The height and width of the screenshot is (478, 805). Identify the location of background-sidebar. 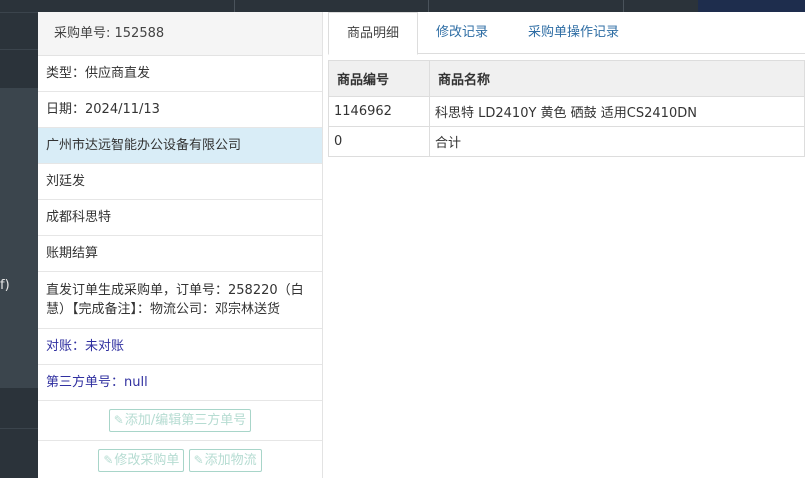
(19, 239).